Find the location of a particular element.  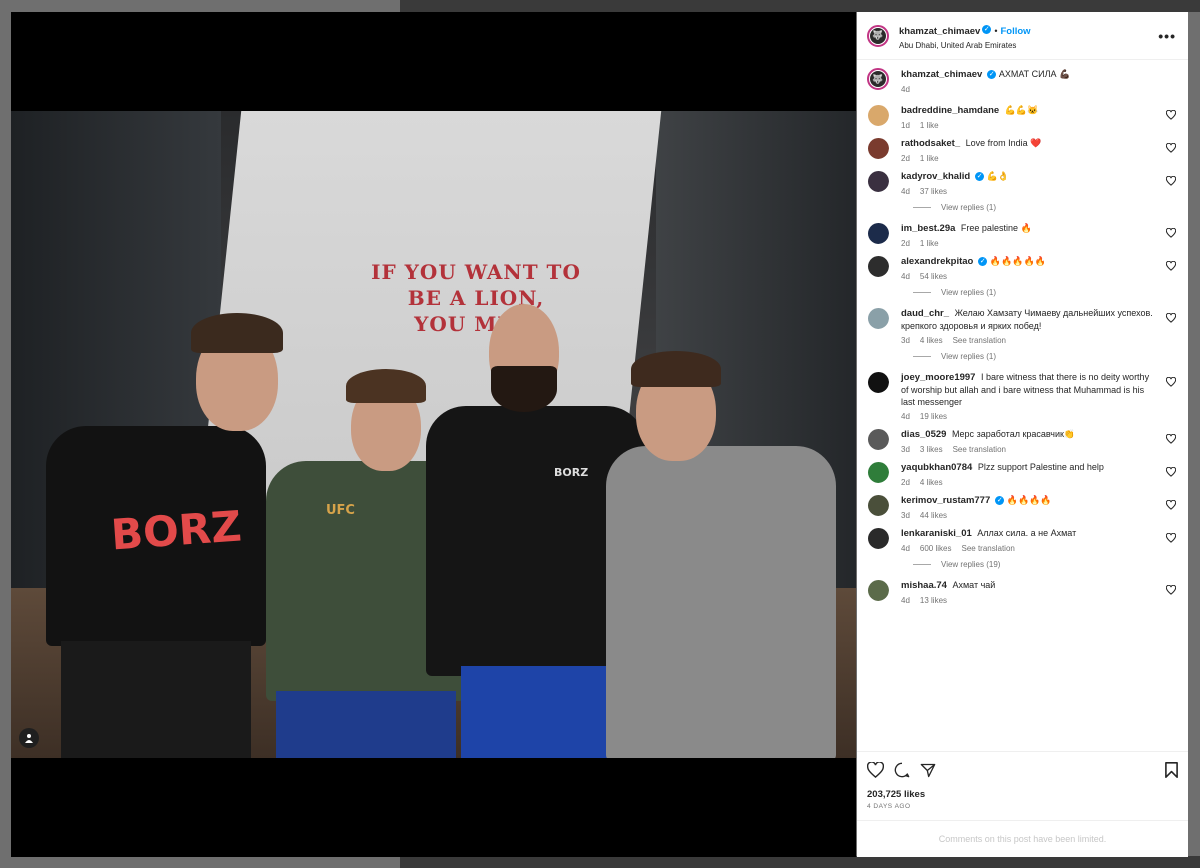

post-location: Abu Dhabi, United Arab Emirates is located at coordinates (965, 45).